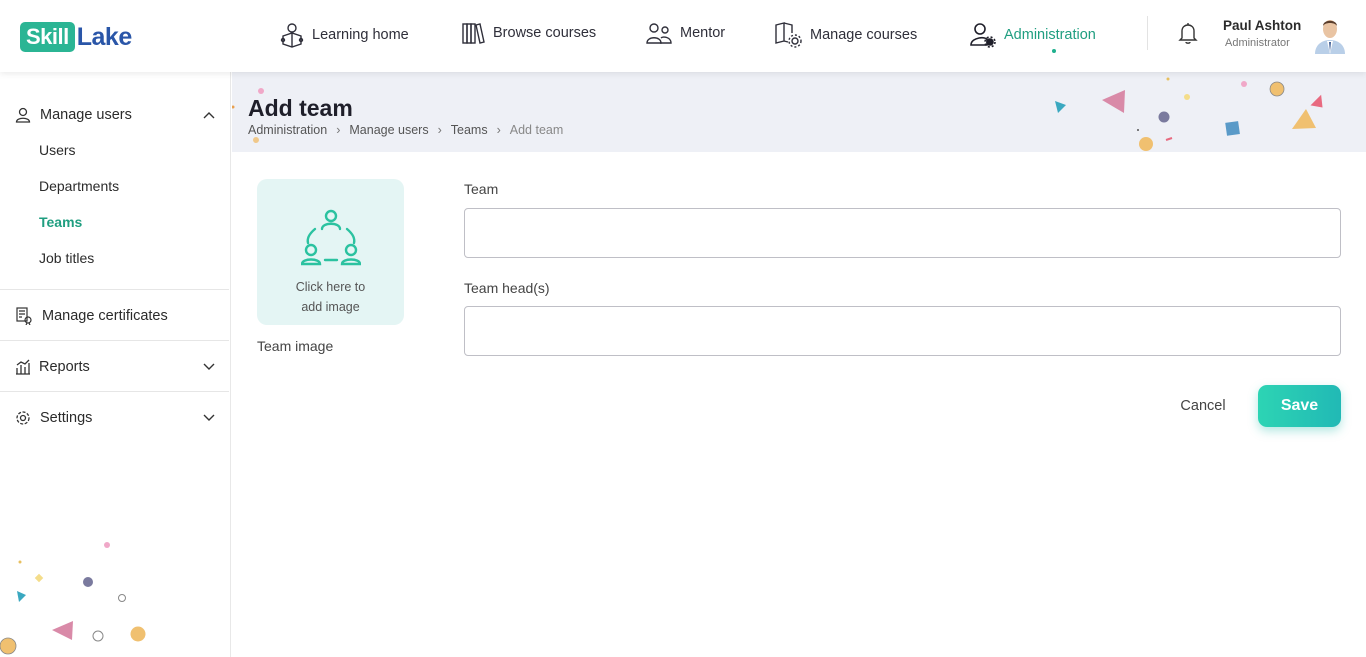  Describe the element at coordinates (983, 35) in the screenshot. I see `admin-user-gear-icon` at that location.